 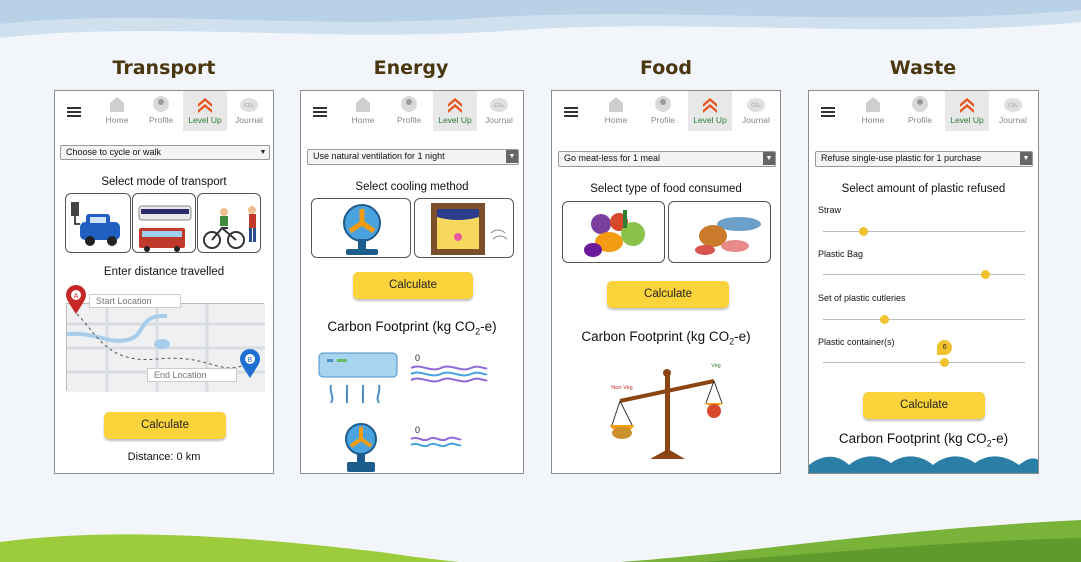 What do you see at coordinates (667, 411) in the screenshot?
I see `balance-scale-icon: Non-Veg Veg` at bounding box center [667, 411].